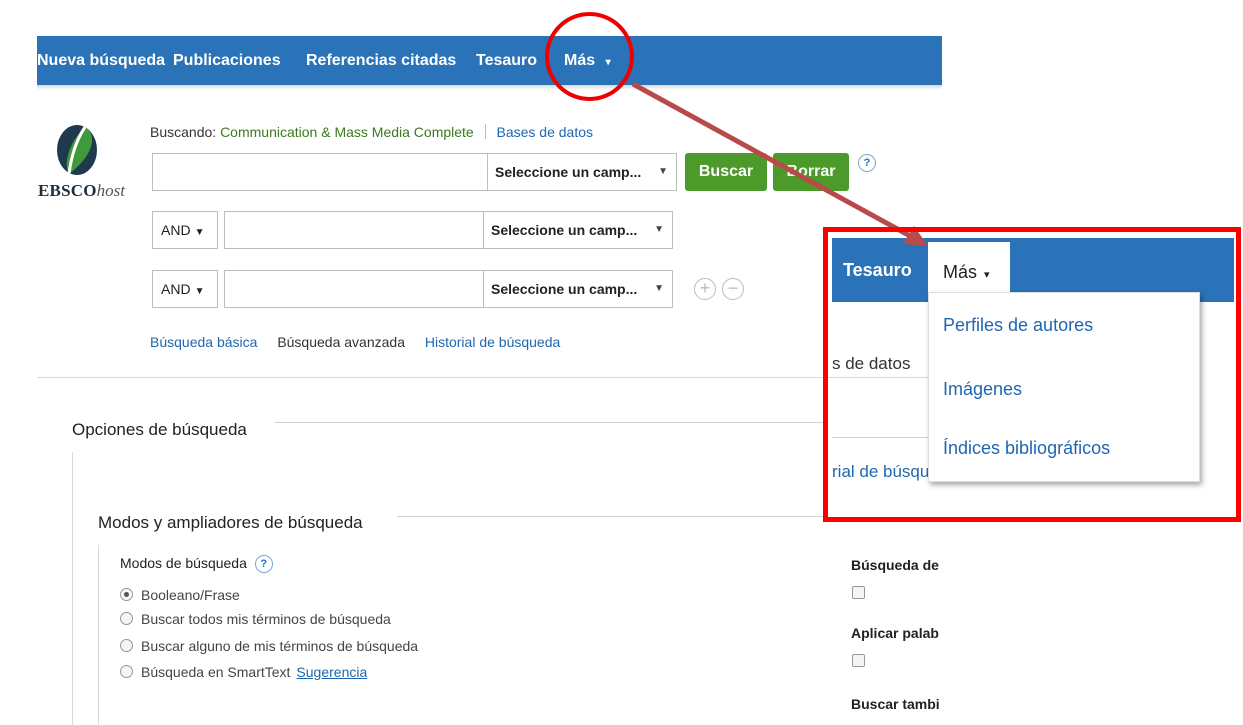 The image size is (1243, 725). Describe the element at coordinates (230, 522) in the screenshot. I see `modes-section-title: Modos y ampliadores de búsqueda` at that location.